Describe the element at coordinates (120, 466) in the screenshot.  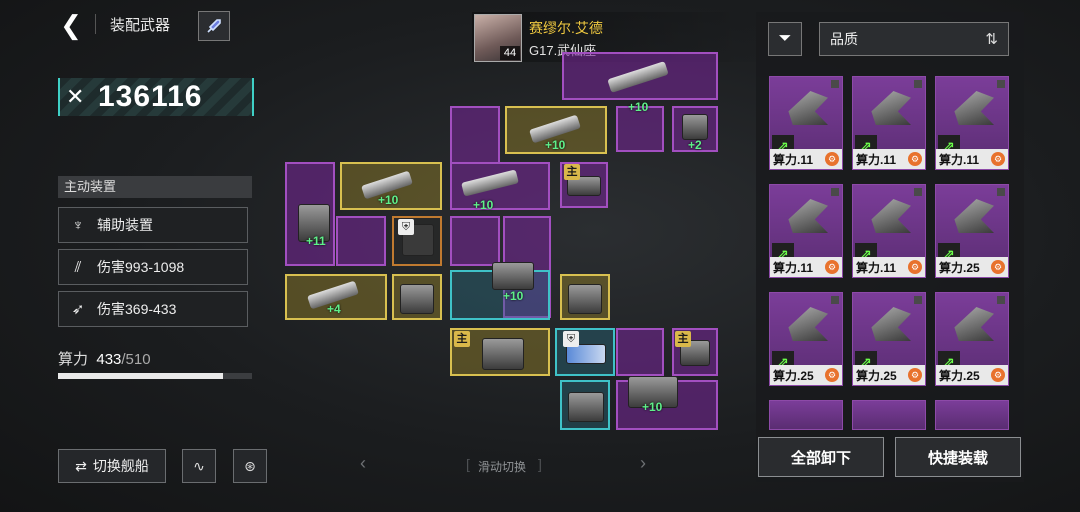
I see `switch-ship-label: 切换舰船` at that location.